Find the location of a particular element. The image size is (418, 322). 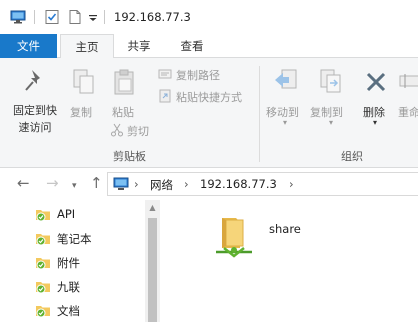

network-share-folder-icon is located at coordinates (234, 238).